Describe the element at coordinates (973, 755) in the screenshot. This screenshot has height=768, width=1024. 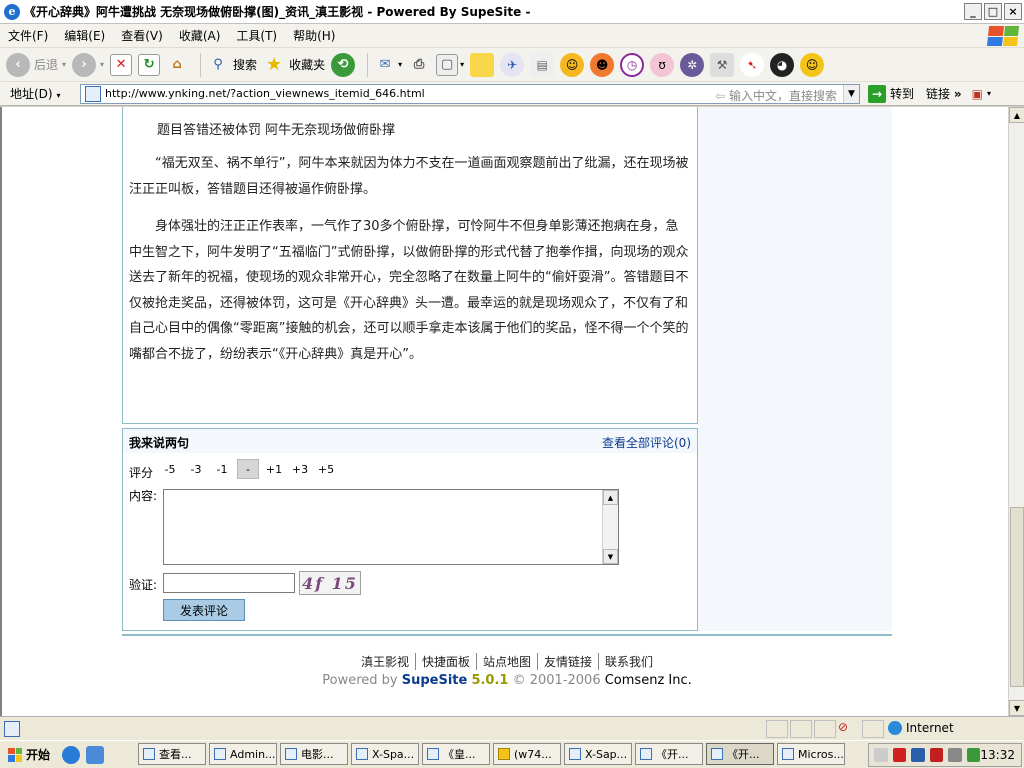
I see `tray-app-icon` at that location.